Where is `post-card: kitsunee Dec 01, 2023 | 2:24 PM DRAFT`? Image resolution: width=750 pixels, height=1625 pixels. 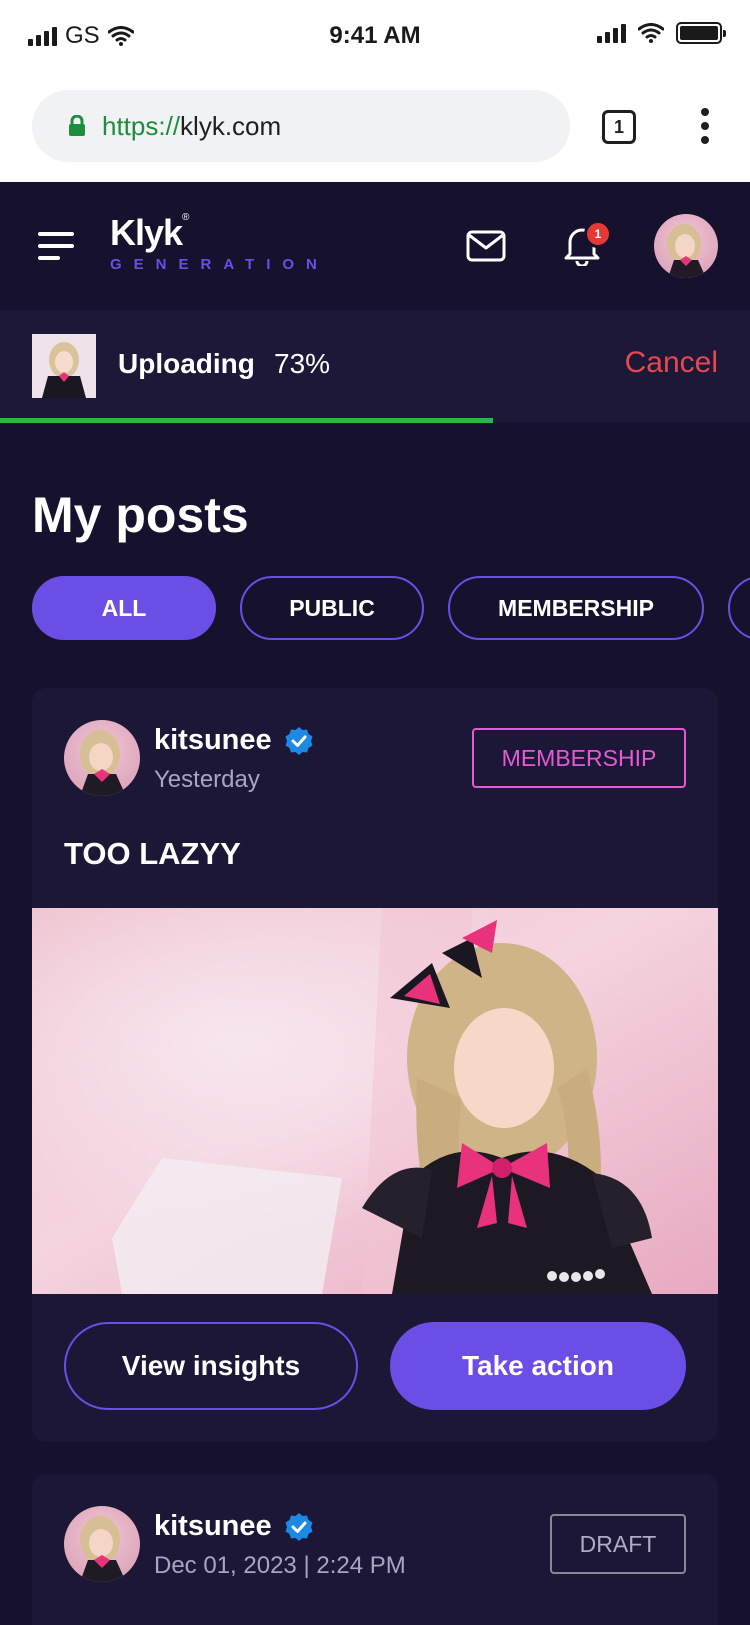 post-card: kitsunee Dec 01, 2023 | 2:24 PM DRAFT is located at coordinates (375, 1549).